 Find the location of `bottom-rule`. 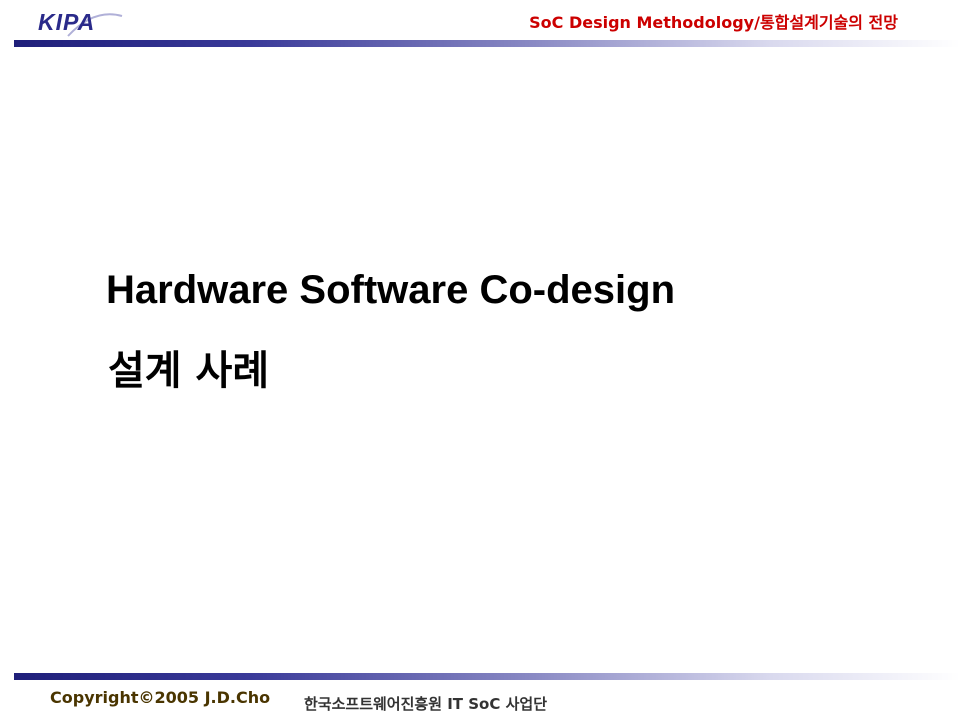

bottom-rule is located at coordinates (487, 676).